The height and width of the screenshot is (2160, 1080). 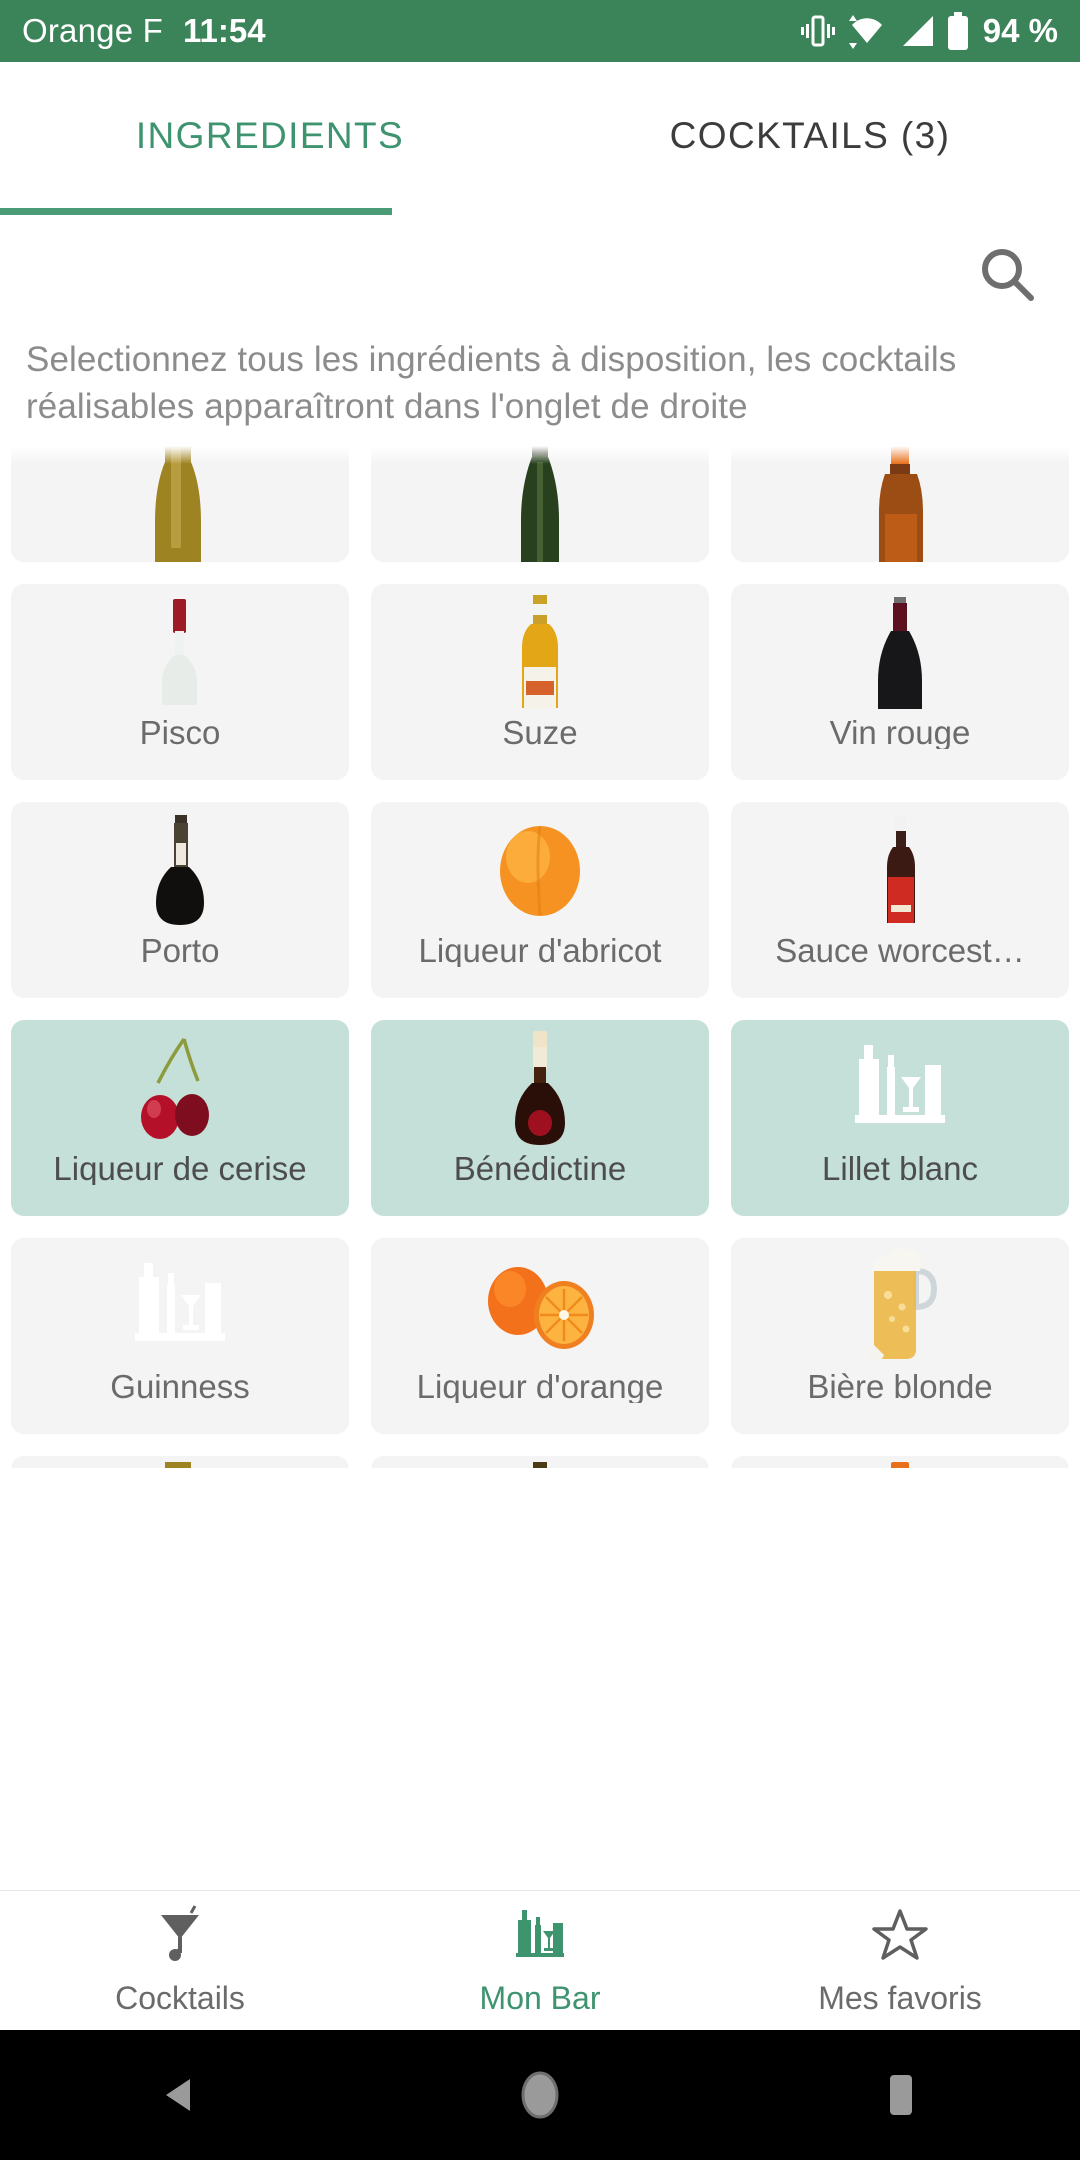 I want to click on apricot-fruit, so click(x=540, y=868).